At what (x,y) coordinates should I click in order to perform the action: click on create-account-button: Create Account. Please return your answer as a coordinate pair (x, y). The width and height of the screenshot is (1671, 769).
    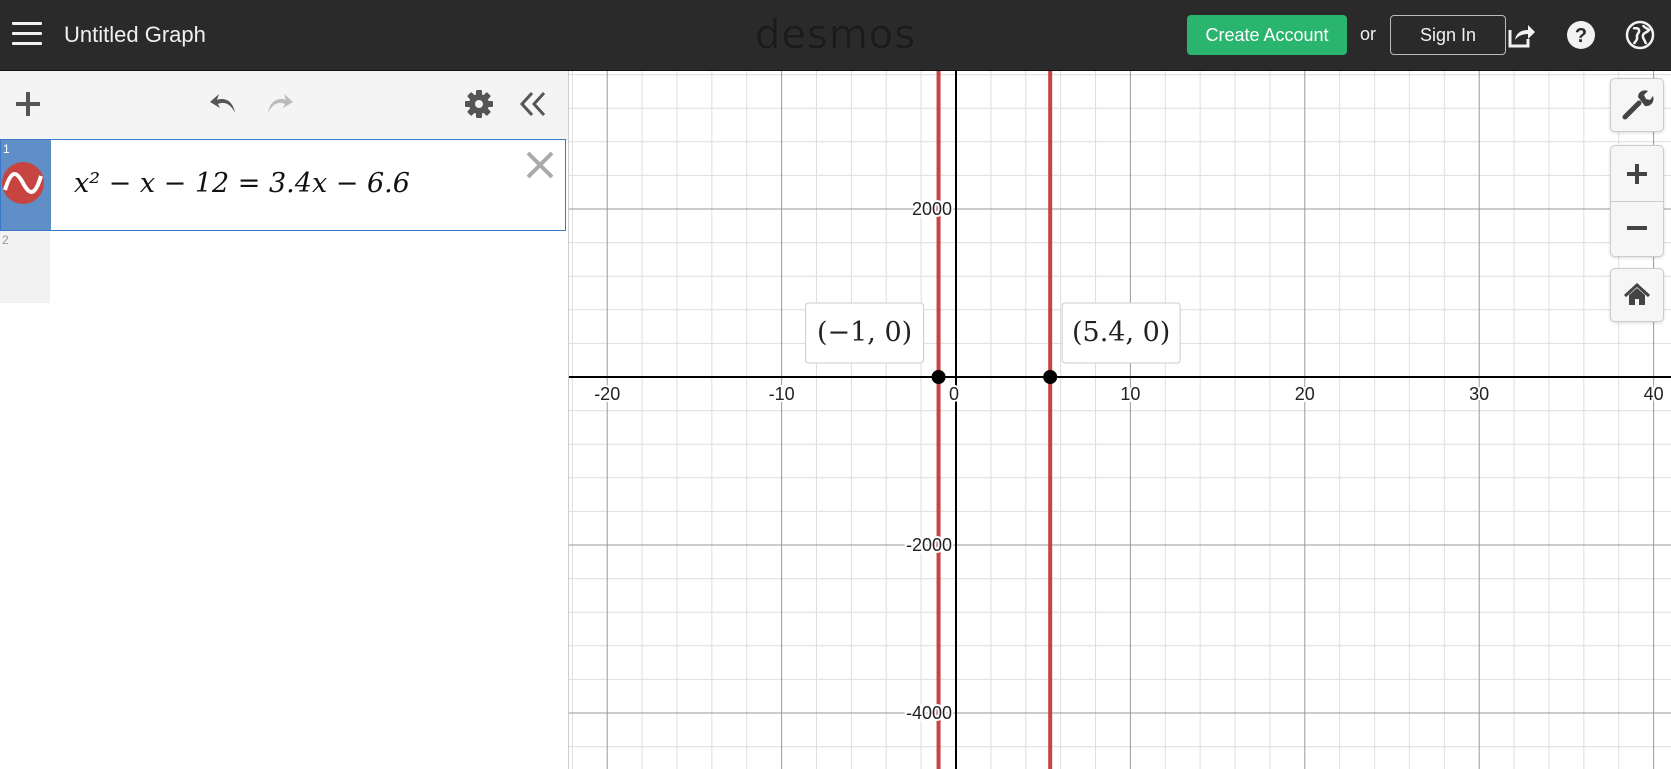
    Looking at the image, I should click on (1267, 35).